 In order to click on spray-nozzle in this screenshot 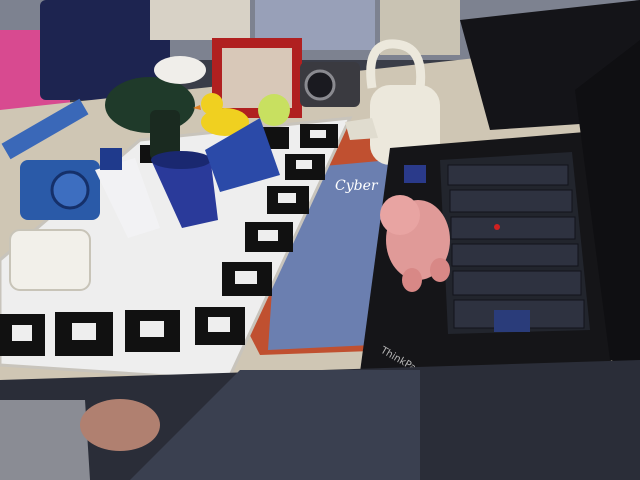, I will do `click(111, 159)`.